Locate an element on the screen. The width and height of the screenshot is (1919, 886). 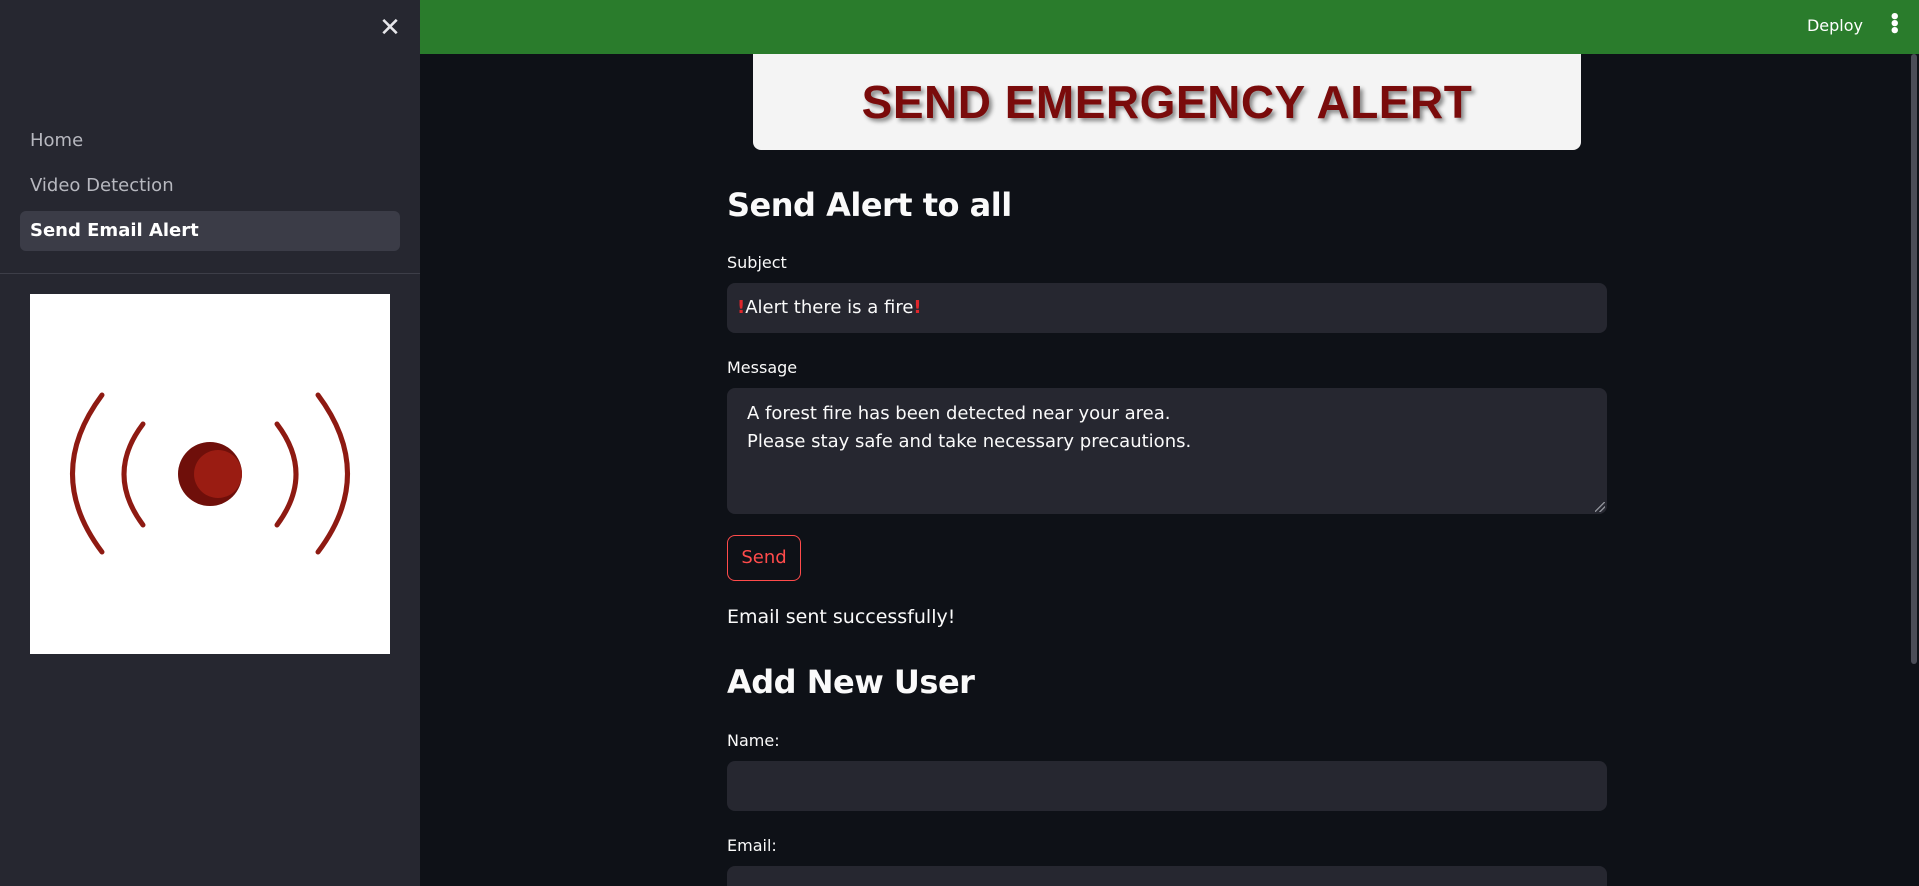
subject-input-value: Alert there is a fire is located at coordinates (829, 307).